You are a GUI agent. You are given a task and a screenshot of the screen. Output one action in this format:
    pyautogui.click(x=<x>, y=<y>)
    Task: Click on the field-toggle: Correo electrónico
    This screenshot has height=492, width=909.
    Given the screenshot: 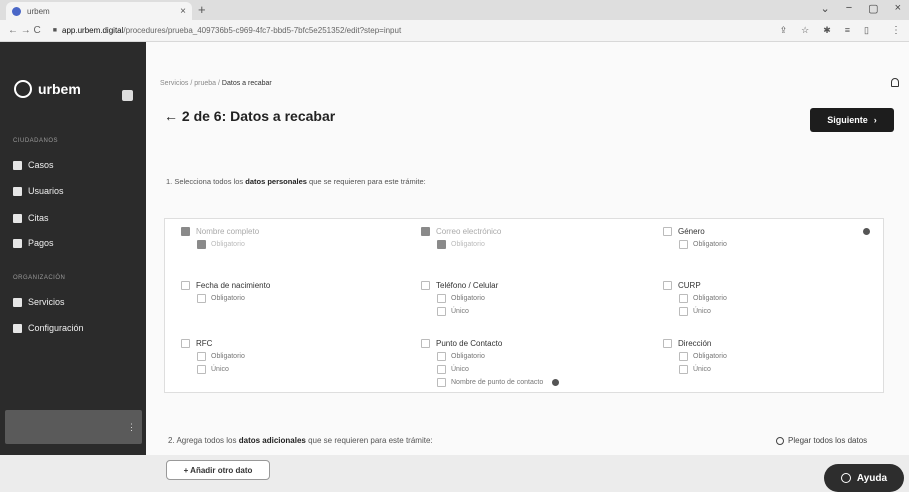 What is the action you would take?
    pyautogui.click(x=533, y=231)
    